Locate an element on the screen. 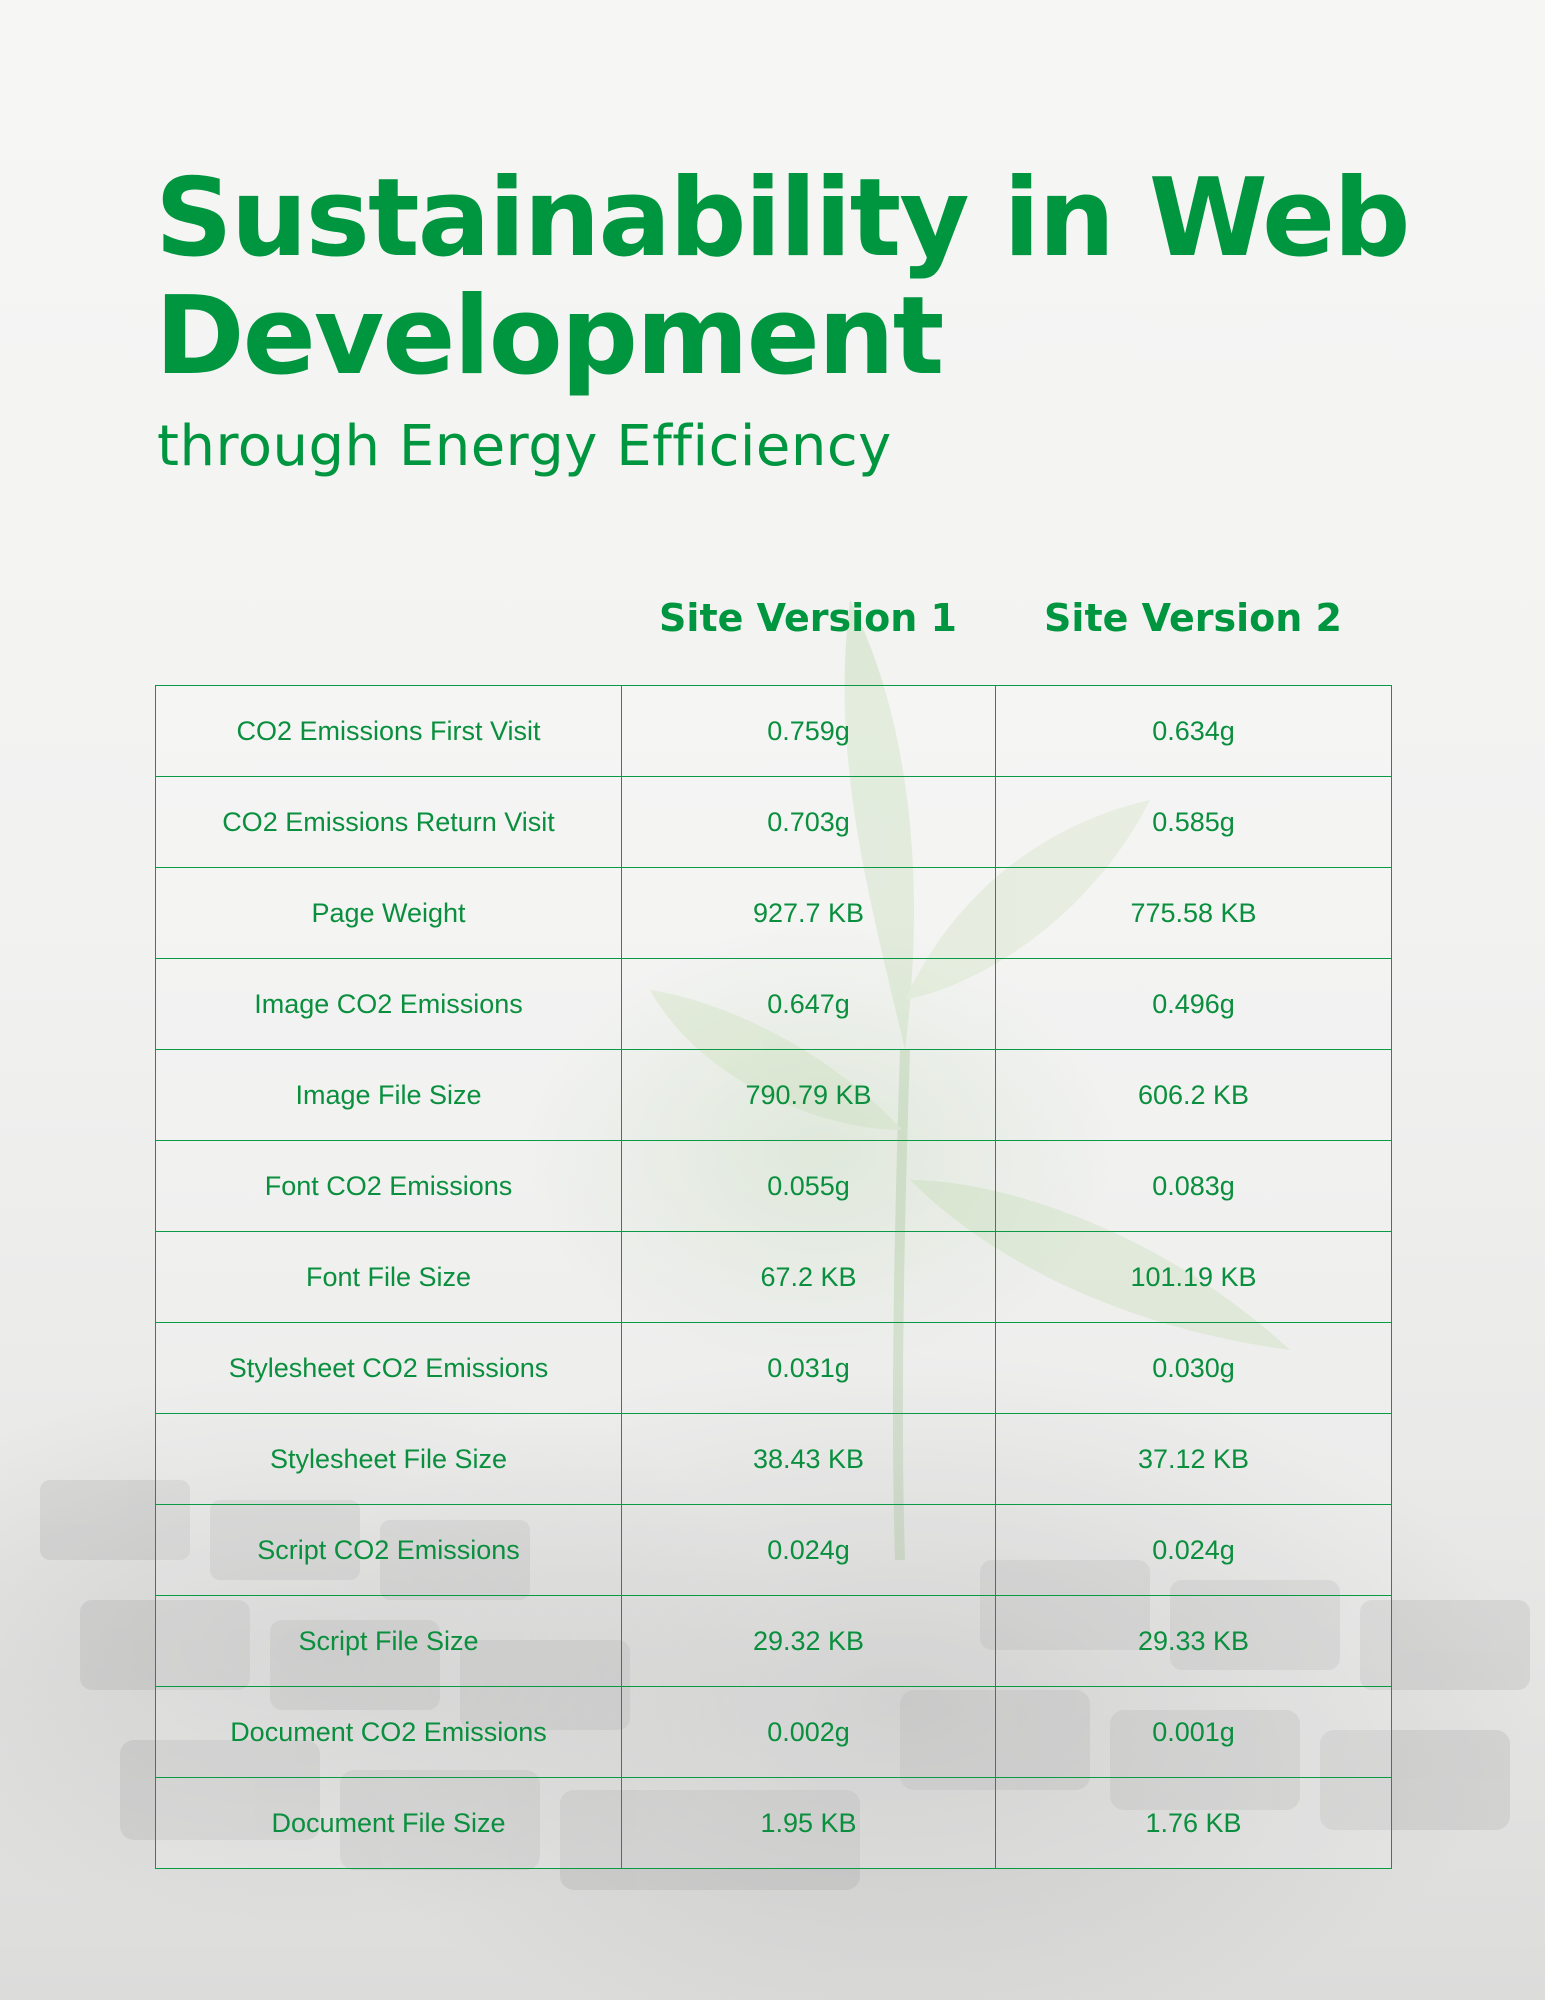 The height and width of the screenshot is (2000, 1545). column-header-site-version-2: Site Version 2 is located at coordinates (1193, 618).